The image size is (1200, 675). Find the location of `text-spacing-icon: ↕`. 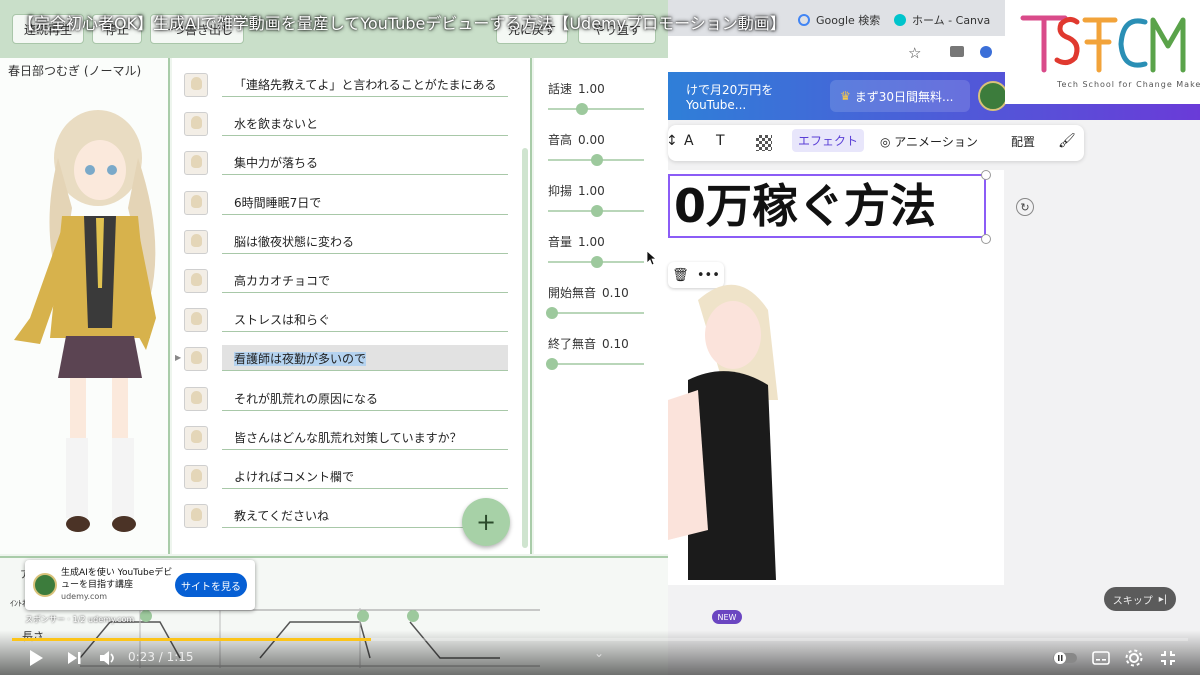

text-spacing-icon: ↕ is located at coordinates (672, 141).